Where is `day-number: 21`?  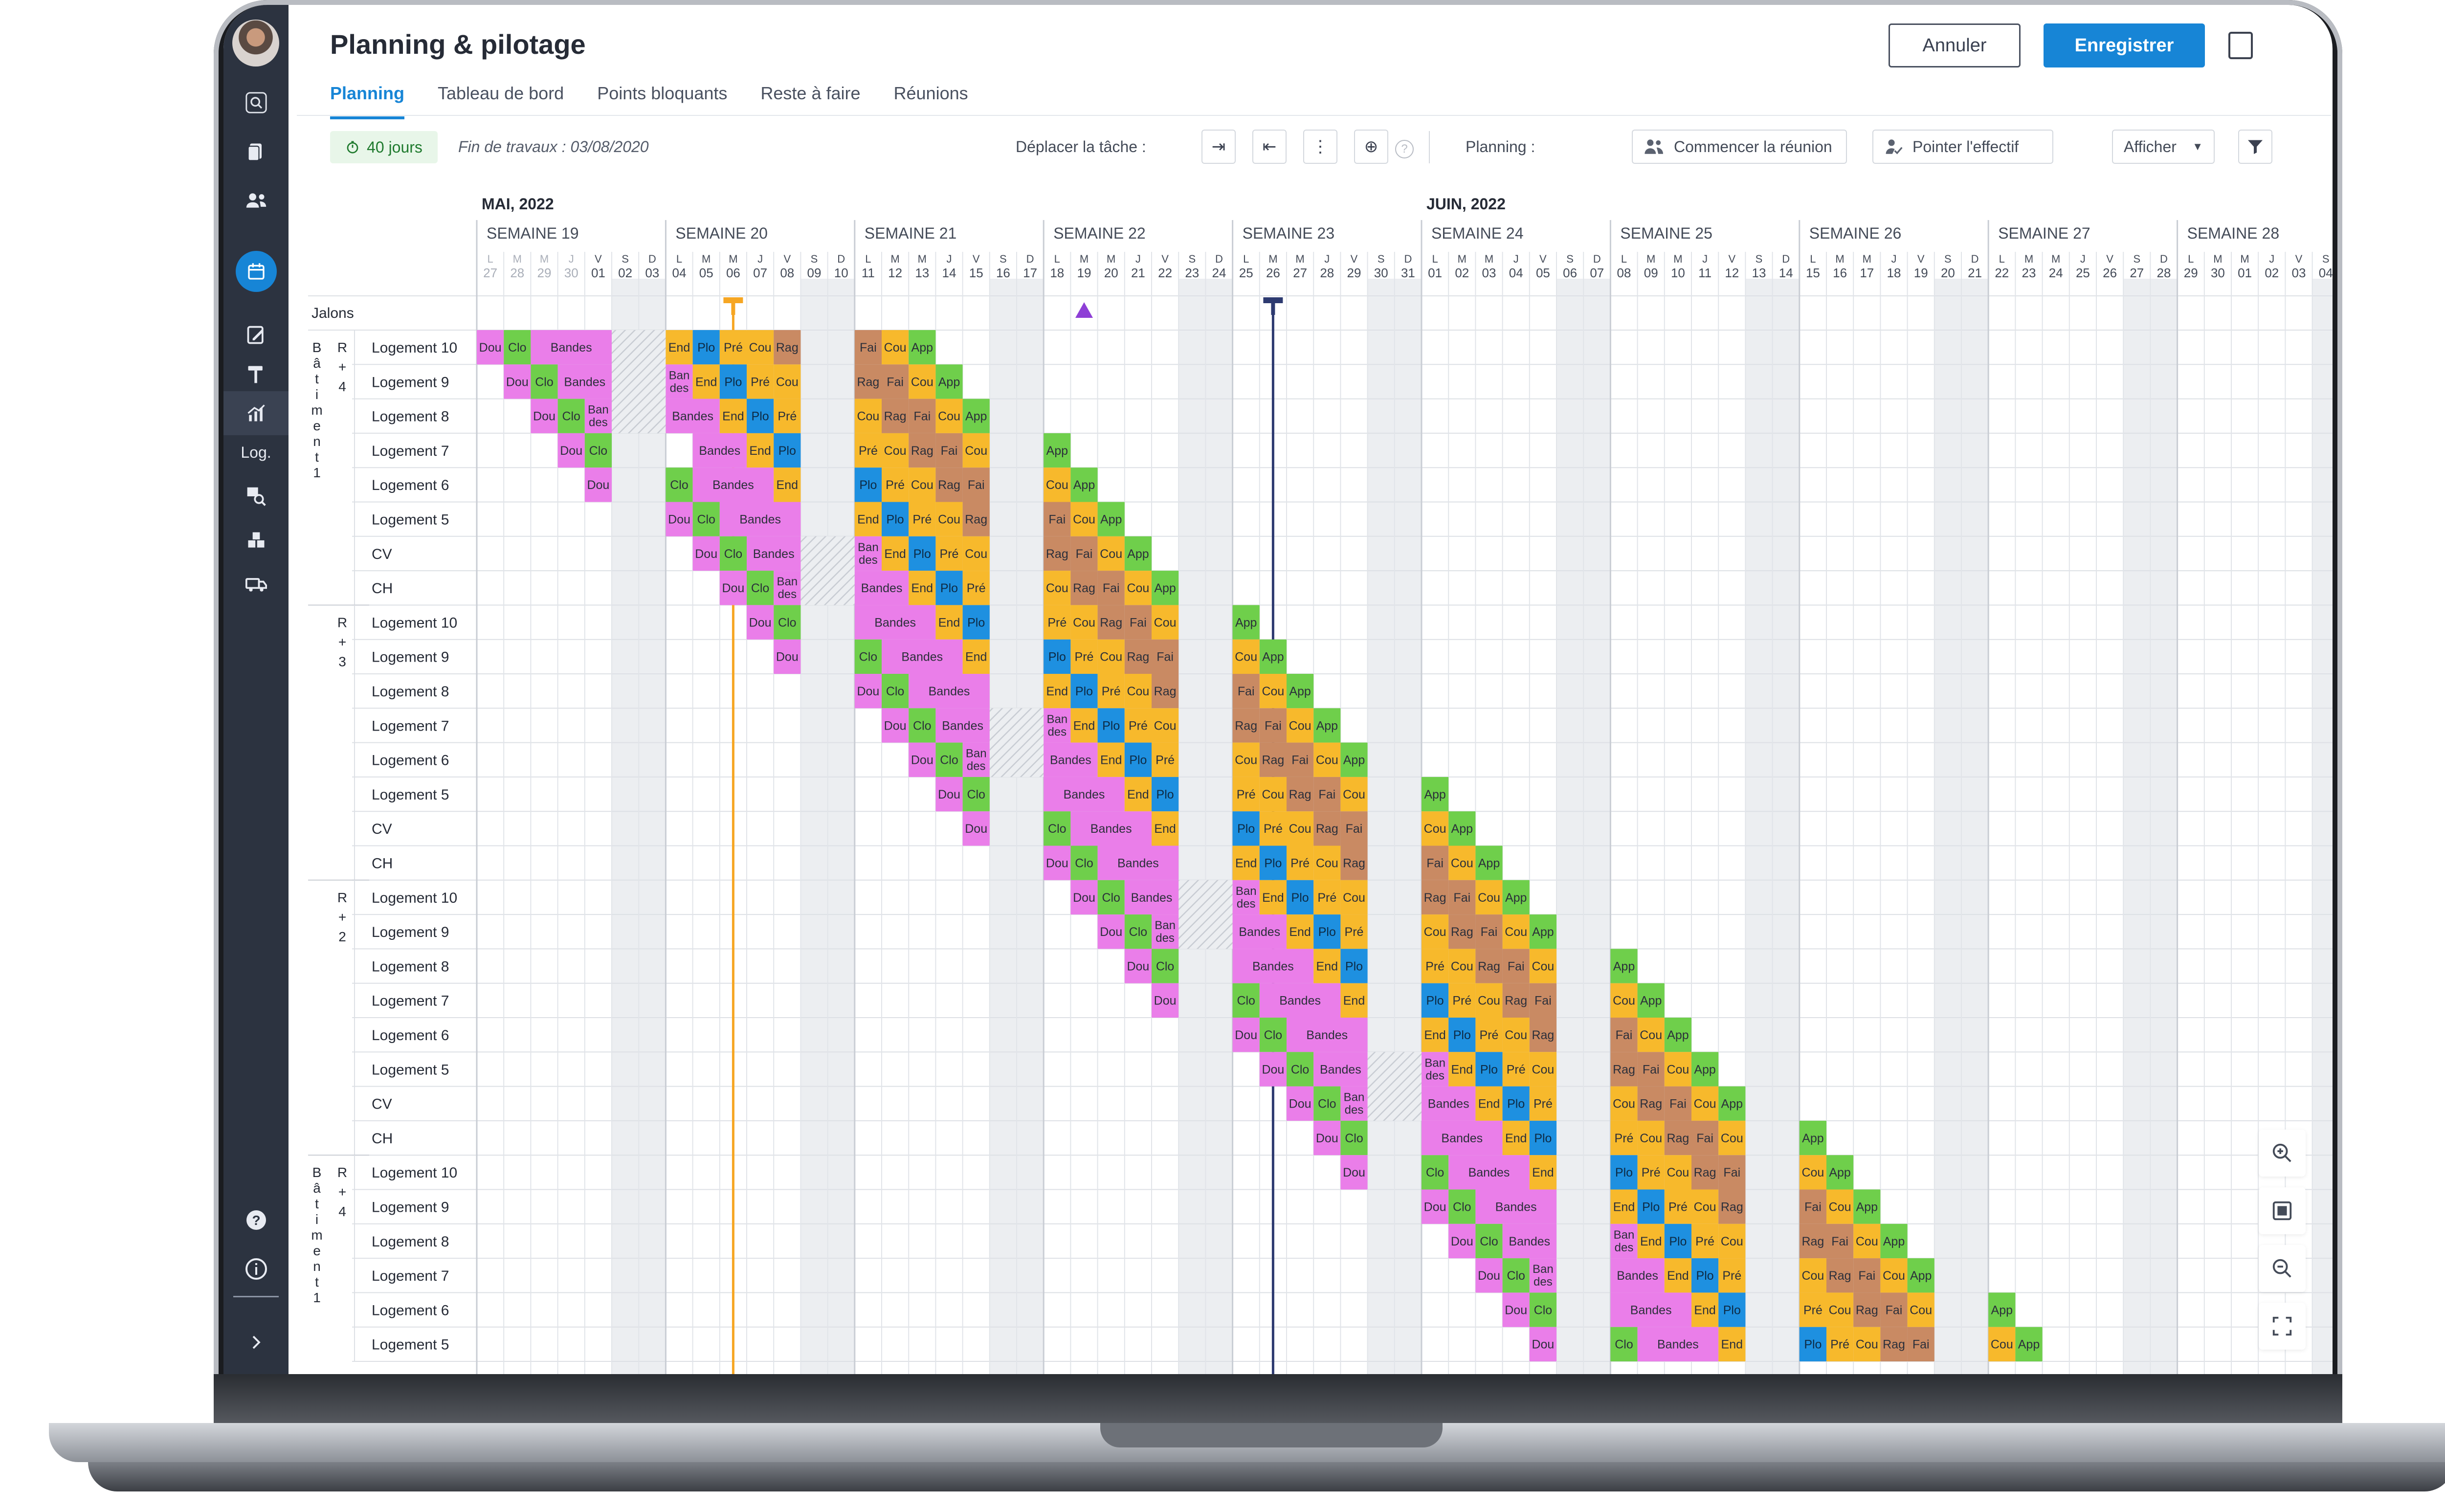 day-number: 21 is located at coordinates (1975, 273).